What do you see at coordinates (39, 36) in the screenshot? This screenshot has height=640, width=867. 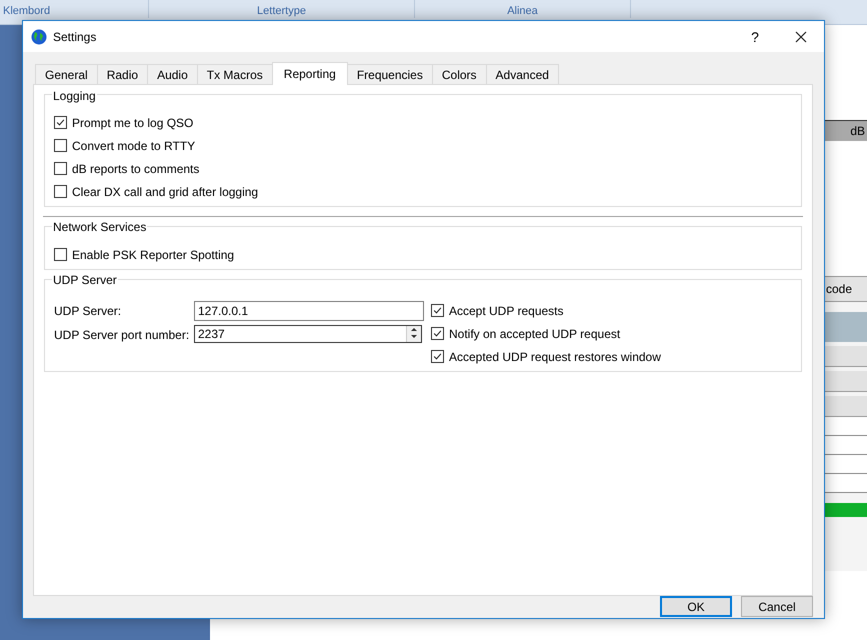 I see `globe-icon` at bounding box center [39, 36].